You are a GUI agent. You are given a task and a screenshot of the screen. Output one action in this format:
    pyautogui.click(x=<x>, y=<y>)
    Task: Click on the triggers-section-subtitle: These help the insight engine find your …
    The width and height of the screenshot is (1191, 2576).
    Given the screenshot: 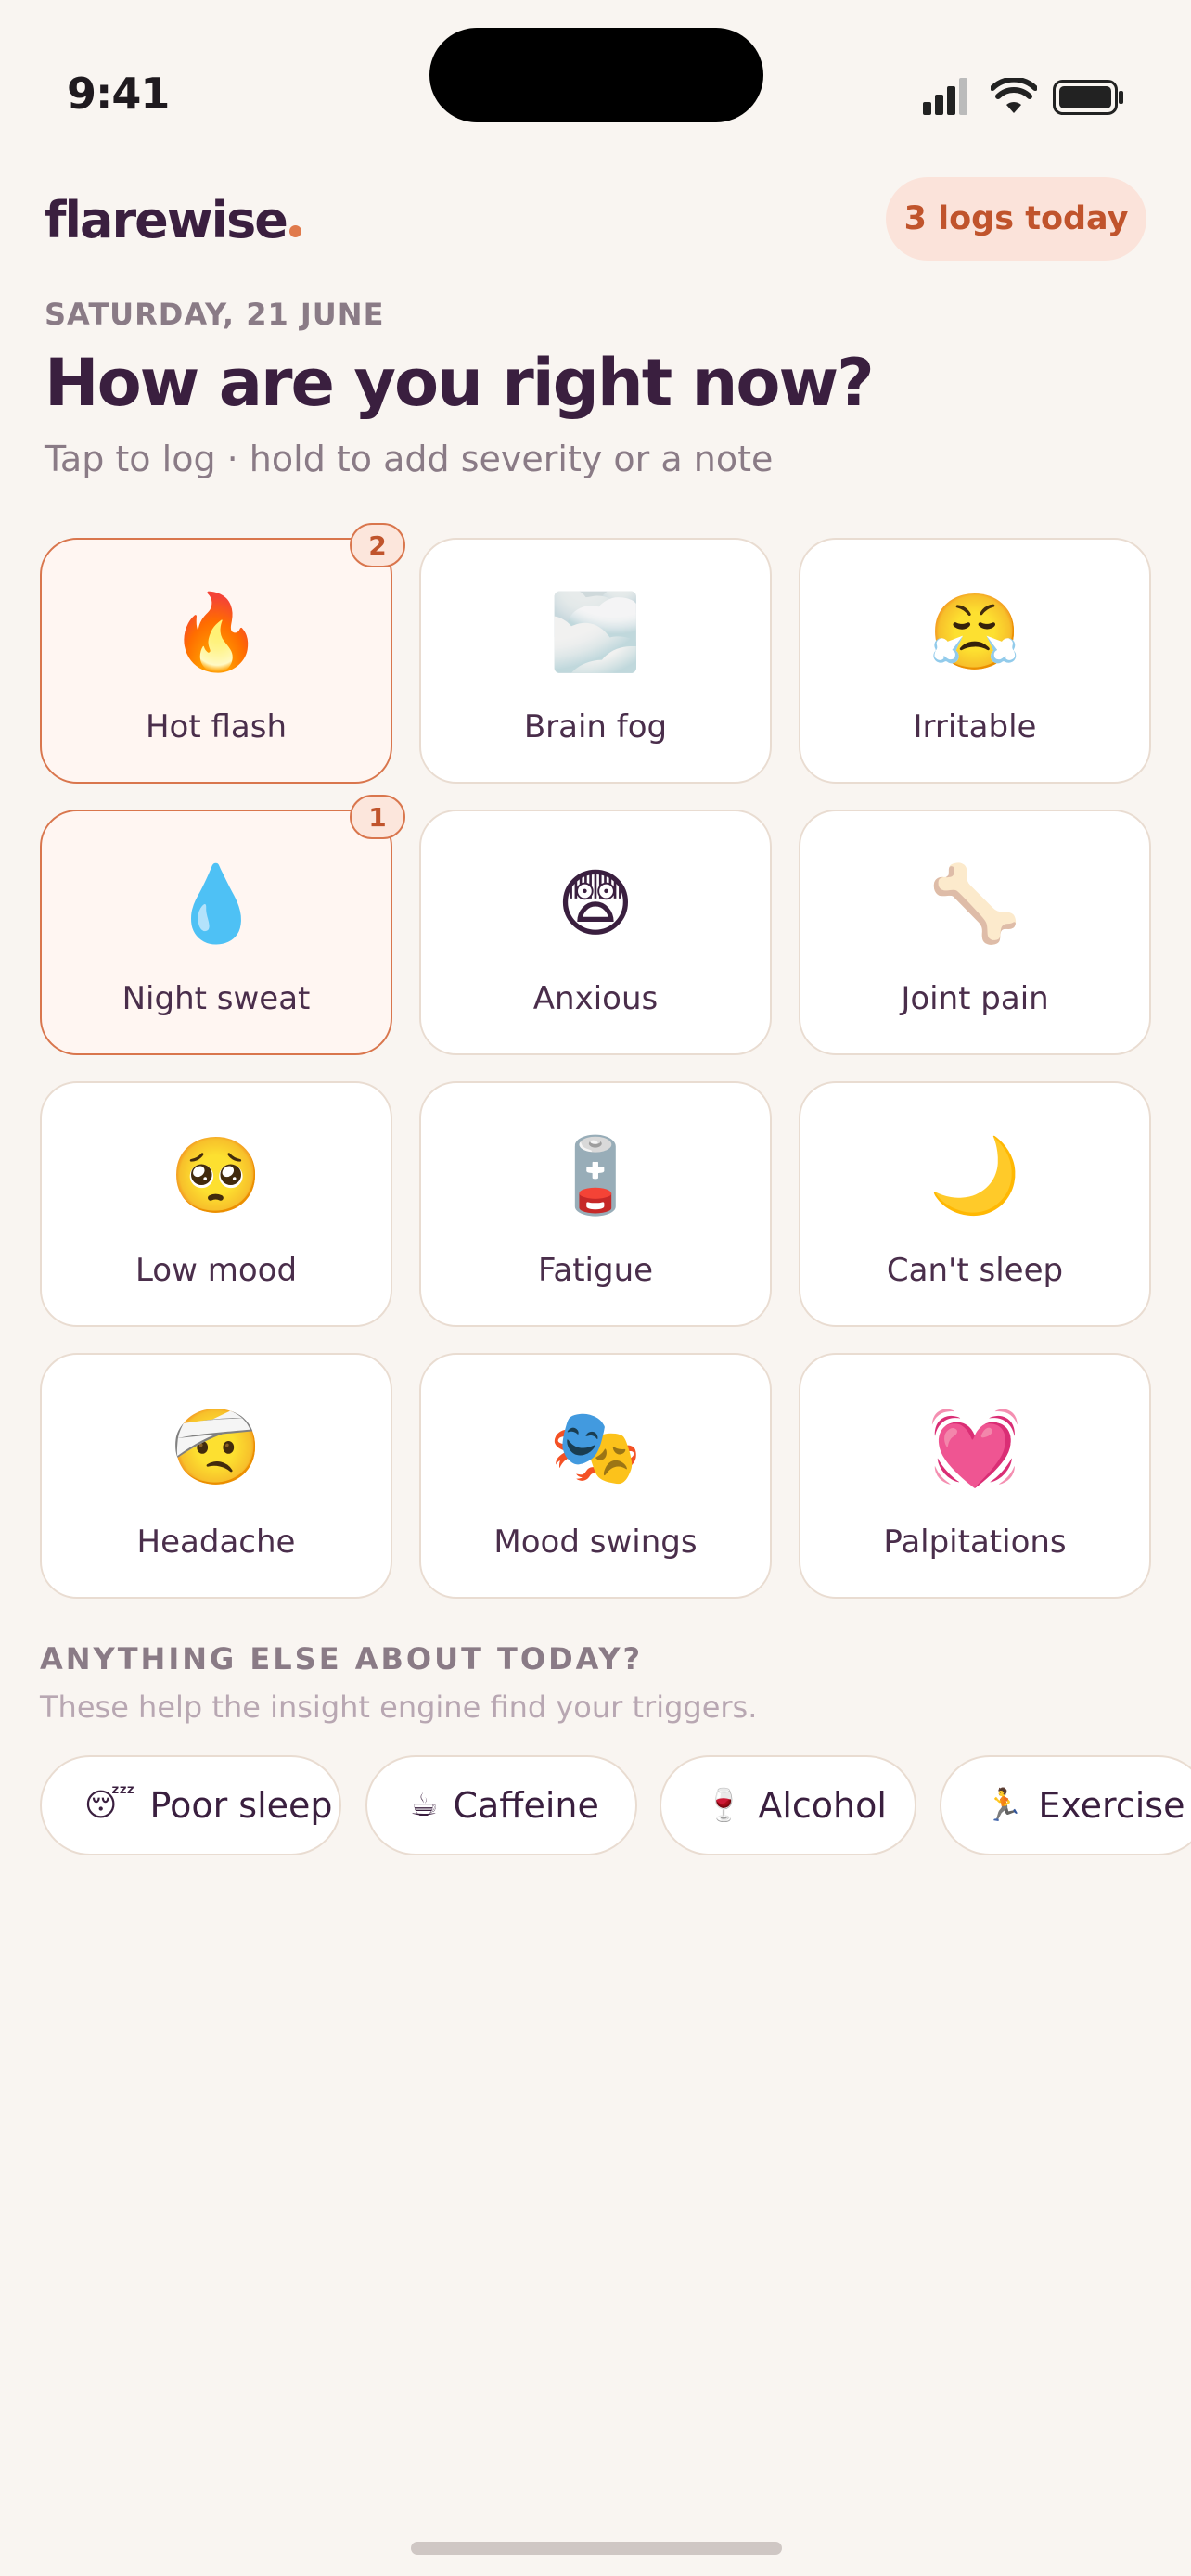 What is the action you would take?
    pyautogui.click(x=399, y=1707)
    